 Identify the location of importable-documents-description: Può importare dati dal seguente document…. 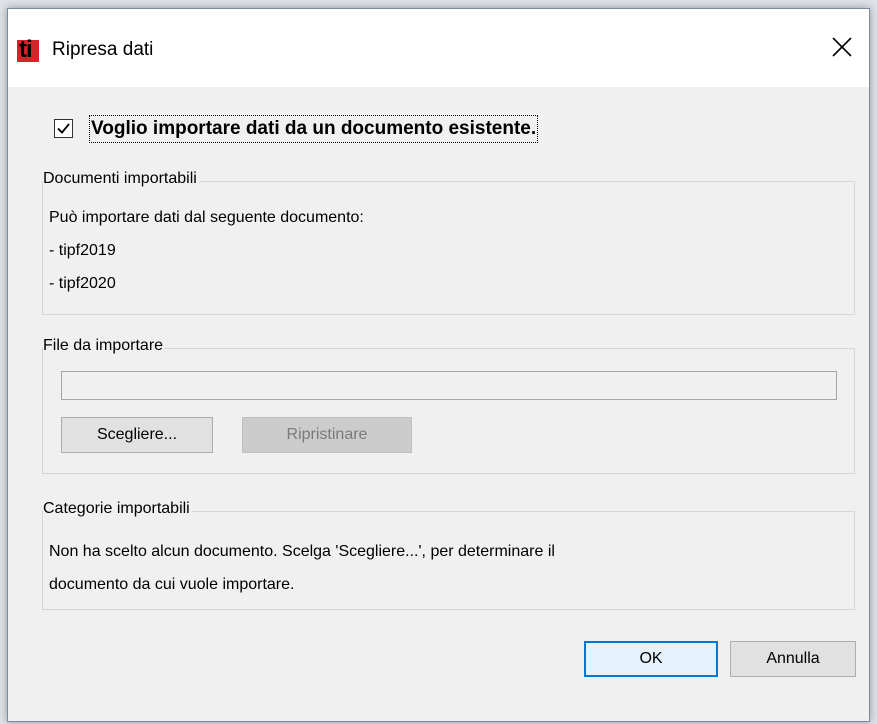
(206, 217).